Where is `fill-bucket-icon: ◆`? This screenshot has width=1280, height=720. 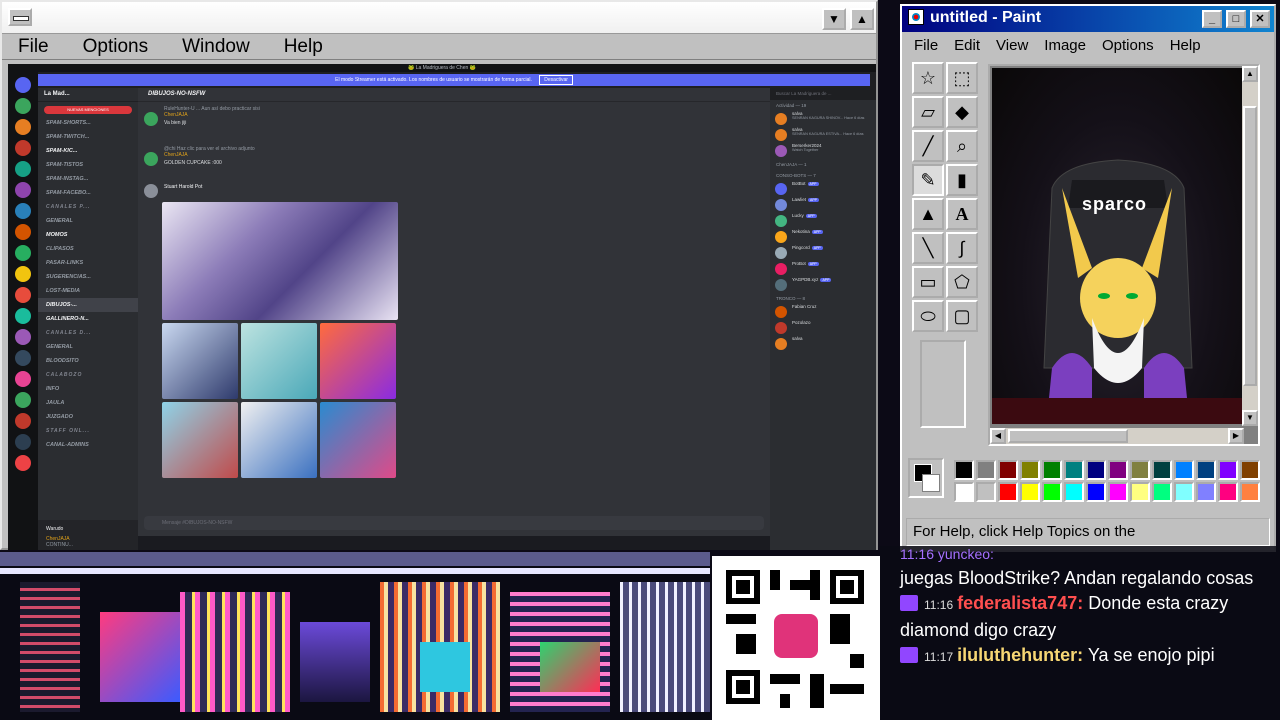 fill-bucket-icon: ◆ is located at coordinates (962, 112).